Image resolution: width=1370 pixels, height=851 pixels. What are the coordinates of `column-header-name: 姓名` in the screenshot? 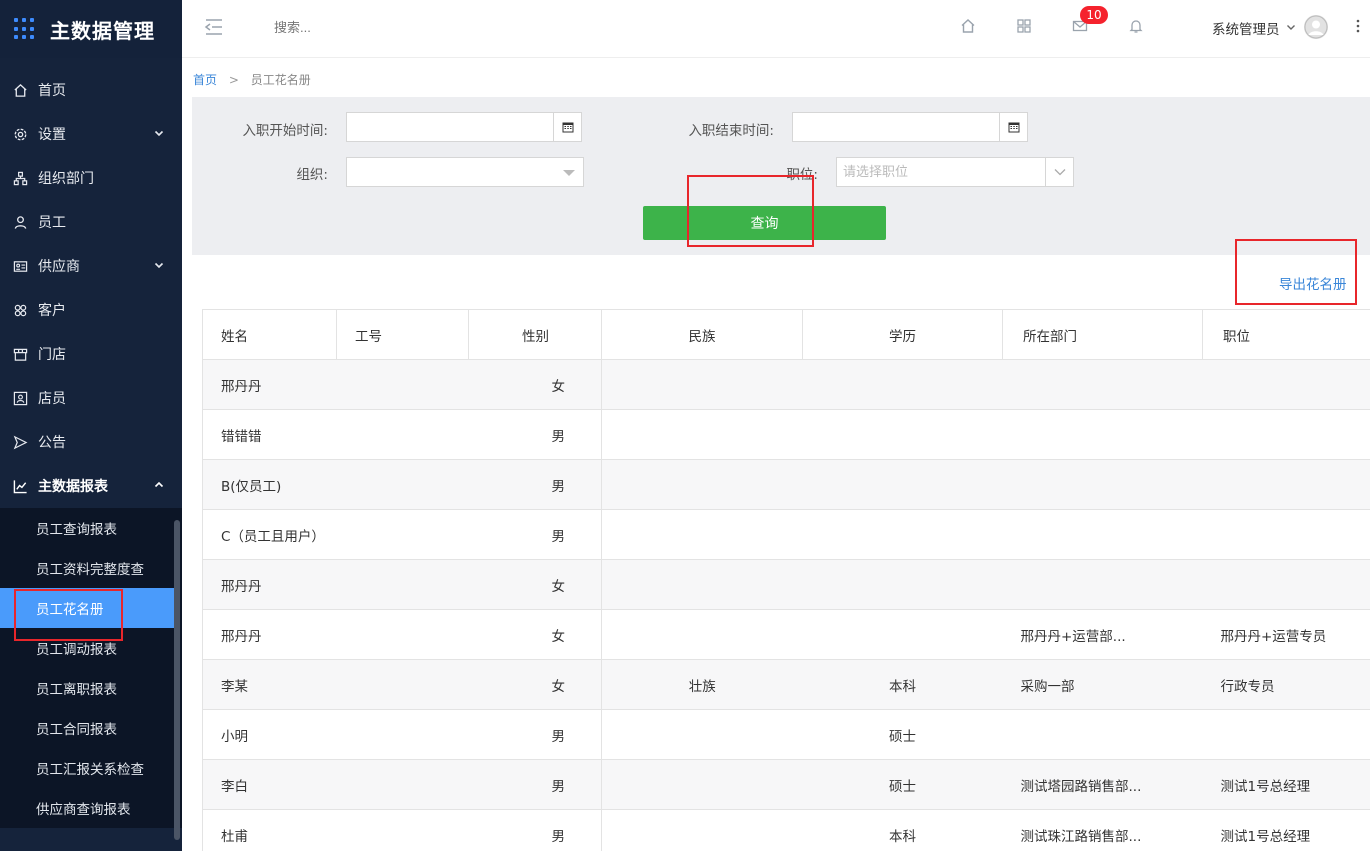 It's located at (269, 334).